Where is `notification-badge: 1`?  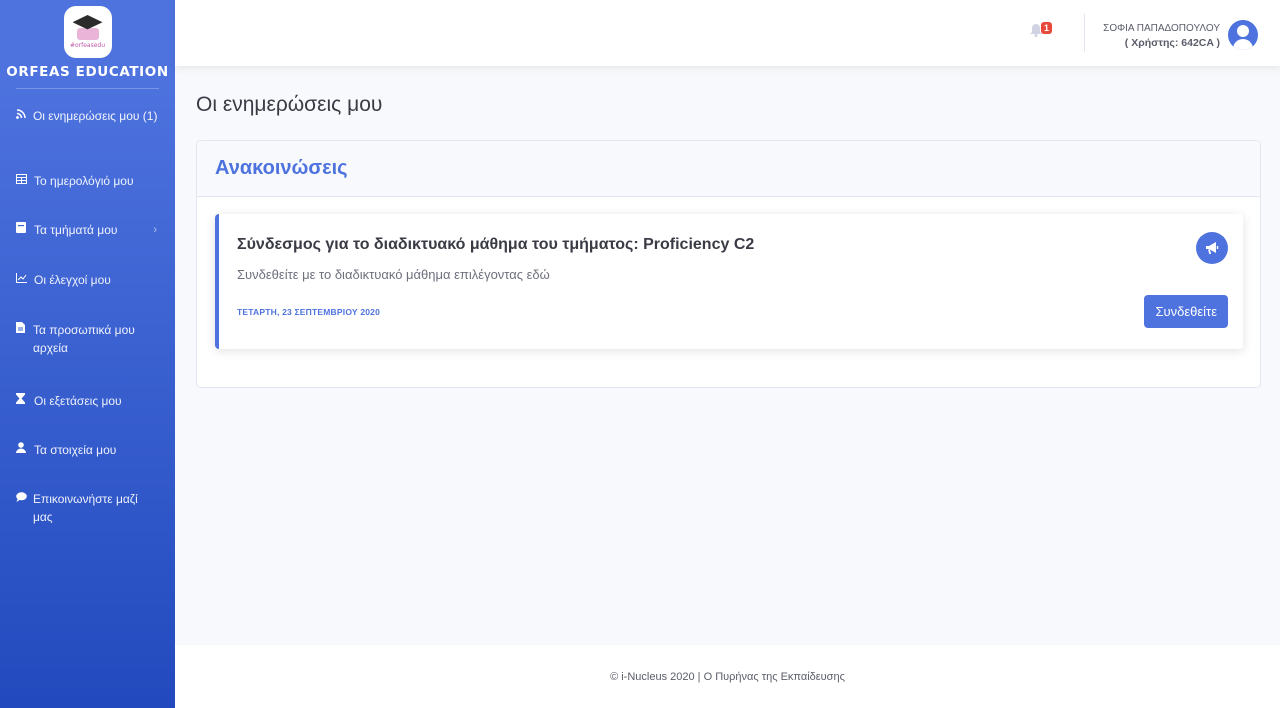
notification-badge: 1 is located at coordinates (1046, 28).